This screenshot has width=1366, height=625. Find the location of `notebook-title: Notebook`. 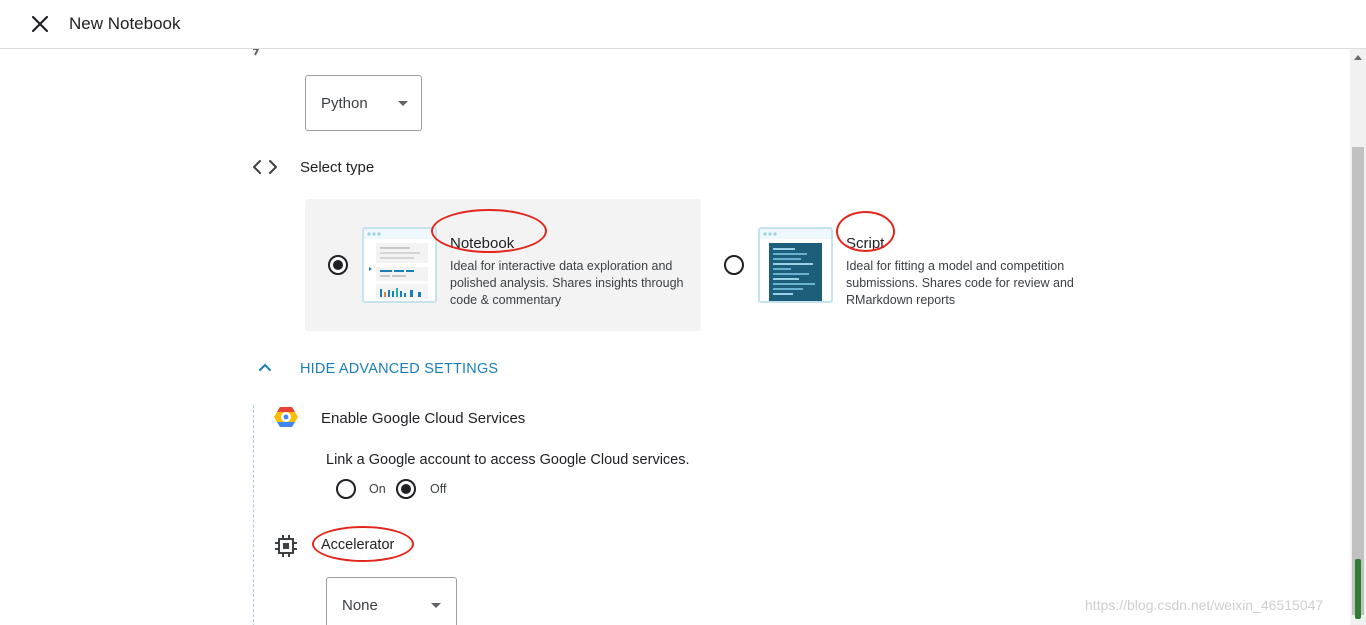

notebook-title: Notebook is located at coordinates (482, 243).